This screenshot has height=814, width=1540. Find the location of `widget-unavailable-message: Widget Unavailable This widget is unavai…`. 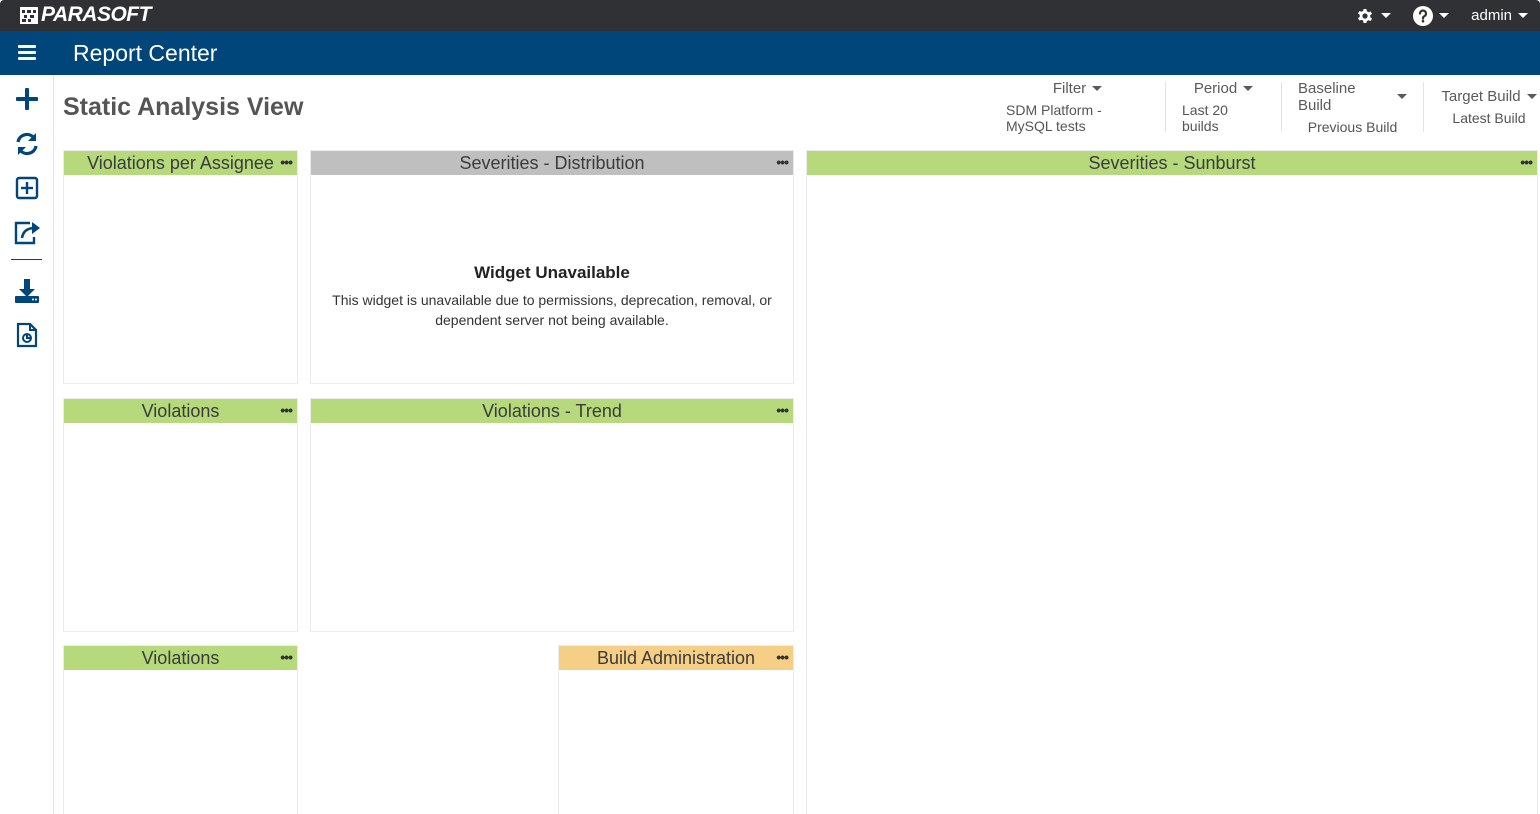

widget-unavailable-message: Widget Unavailable This widget is unavai… is located at coordinates (552, 296).